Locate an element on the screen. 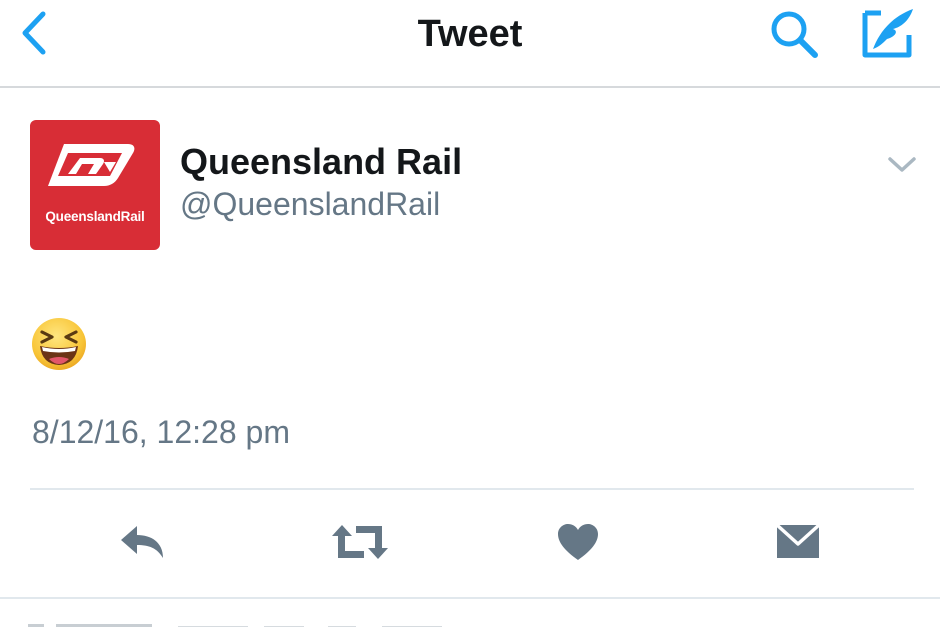  search-button is located at coordinates (794, 34).